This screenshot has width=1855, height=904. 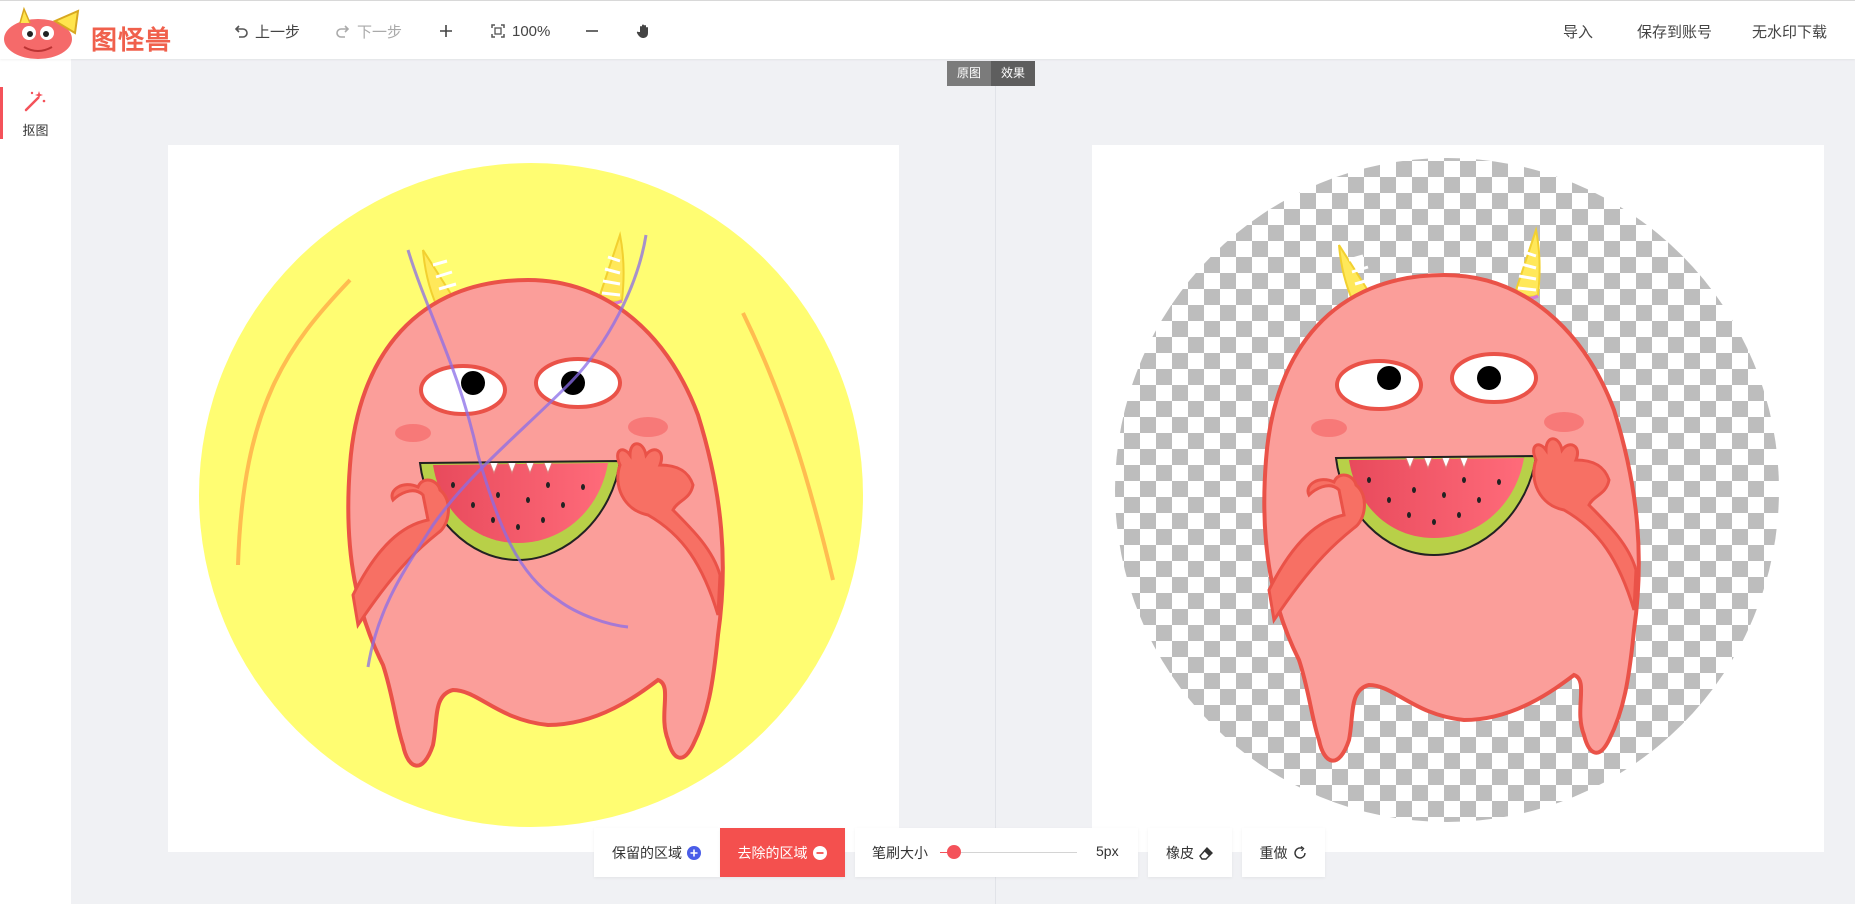 I want to click on pan-hand-button, so click(x=647, y=31).